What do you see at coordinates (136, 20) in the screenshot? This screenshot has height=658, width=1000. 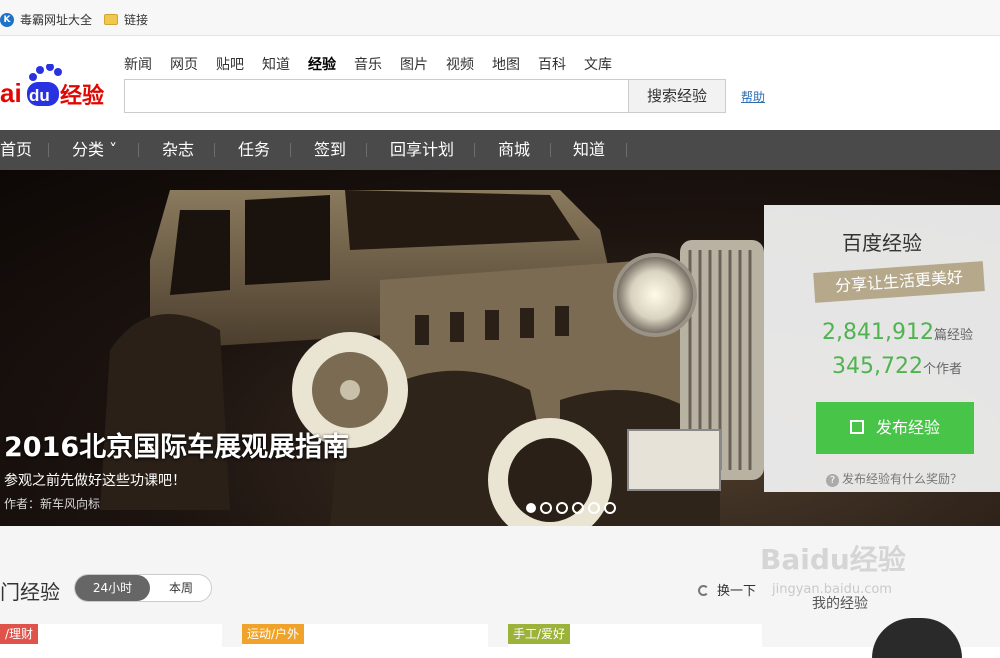 I see `bookmark-label: 链接` at bounding box center [136, 20].